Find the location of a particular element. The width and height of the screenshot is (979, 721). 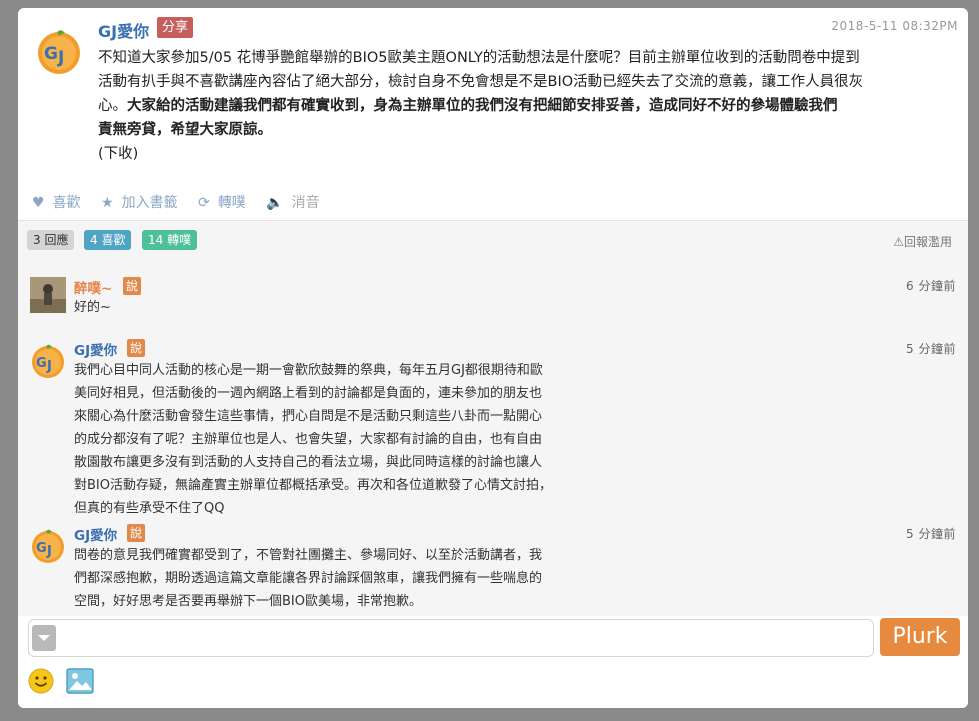

replurks-count-badge: 14 轉噗 is located at coordinates (170, 240).